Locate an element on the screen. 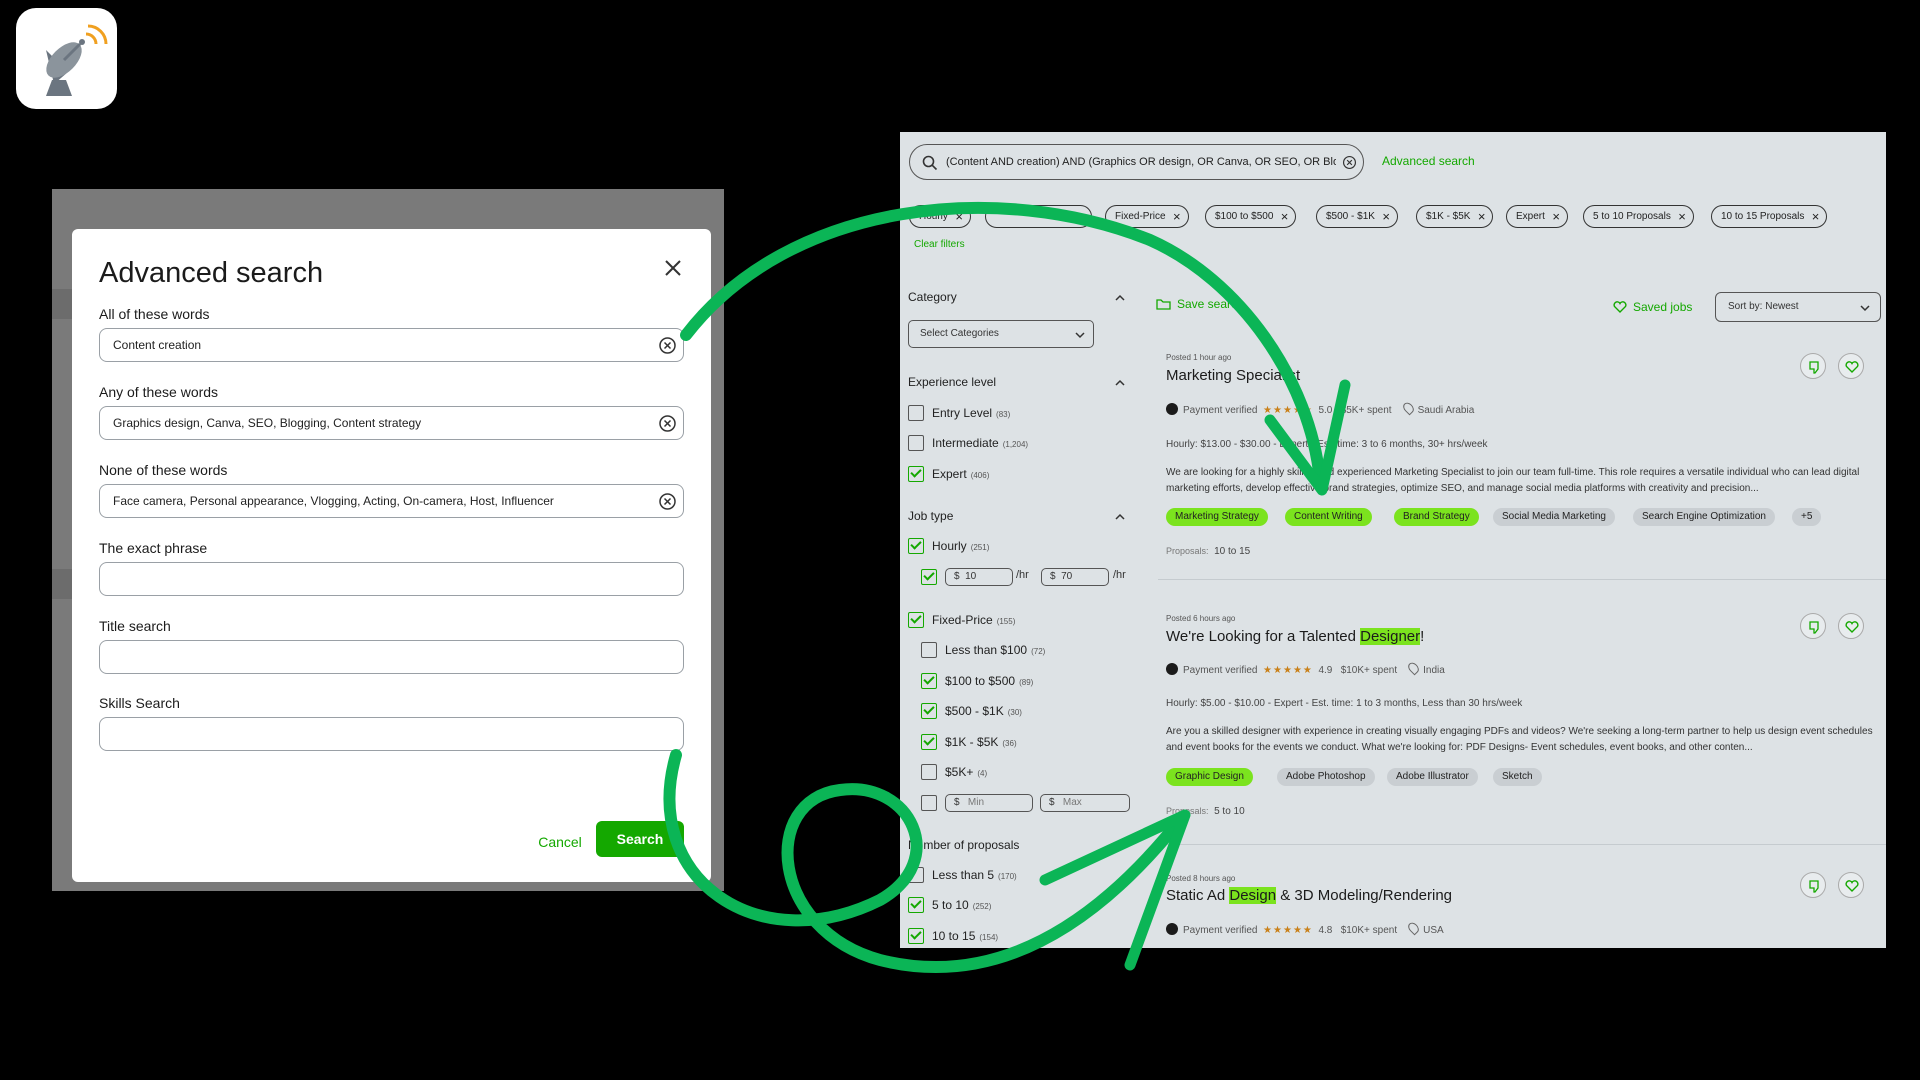 This screenshot has width=1920, height=1080. search-button: Search is located at coordinates (640, 839).